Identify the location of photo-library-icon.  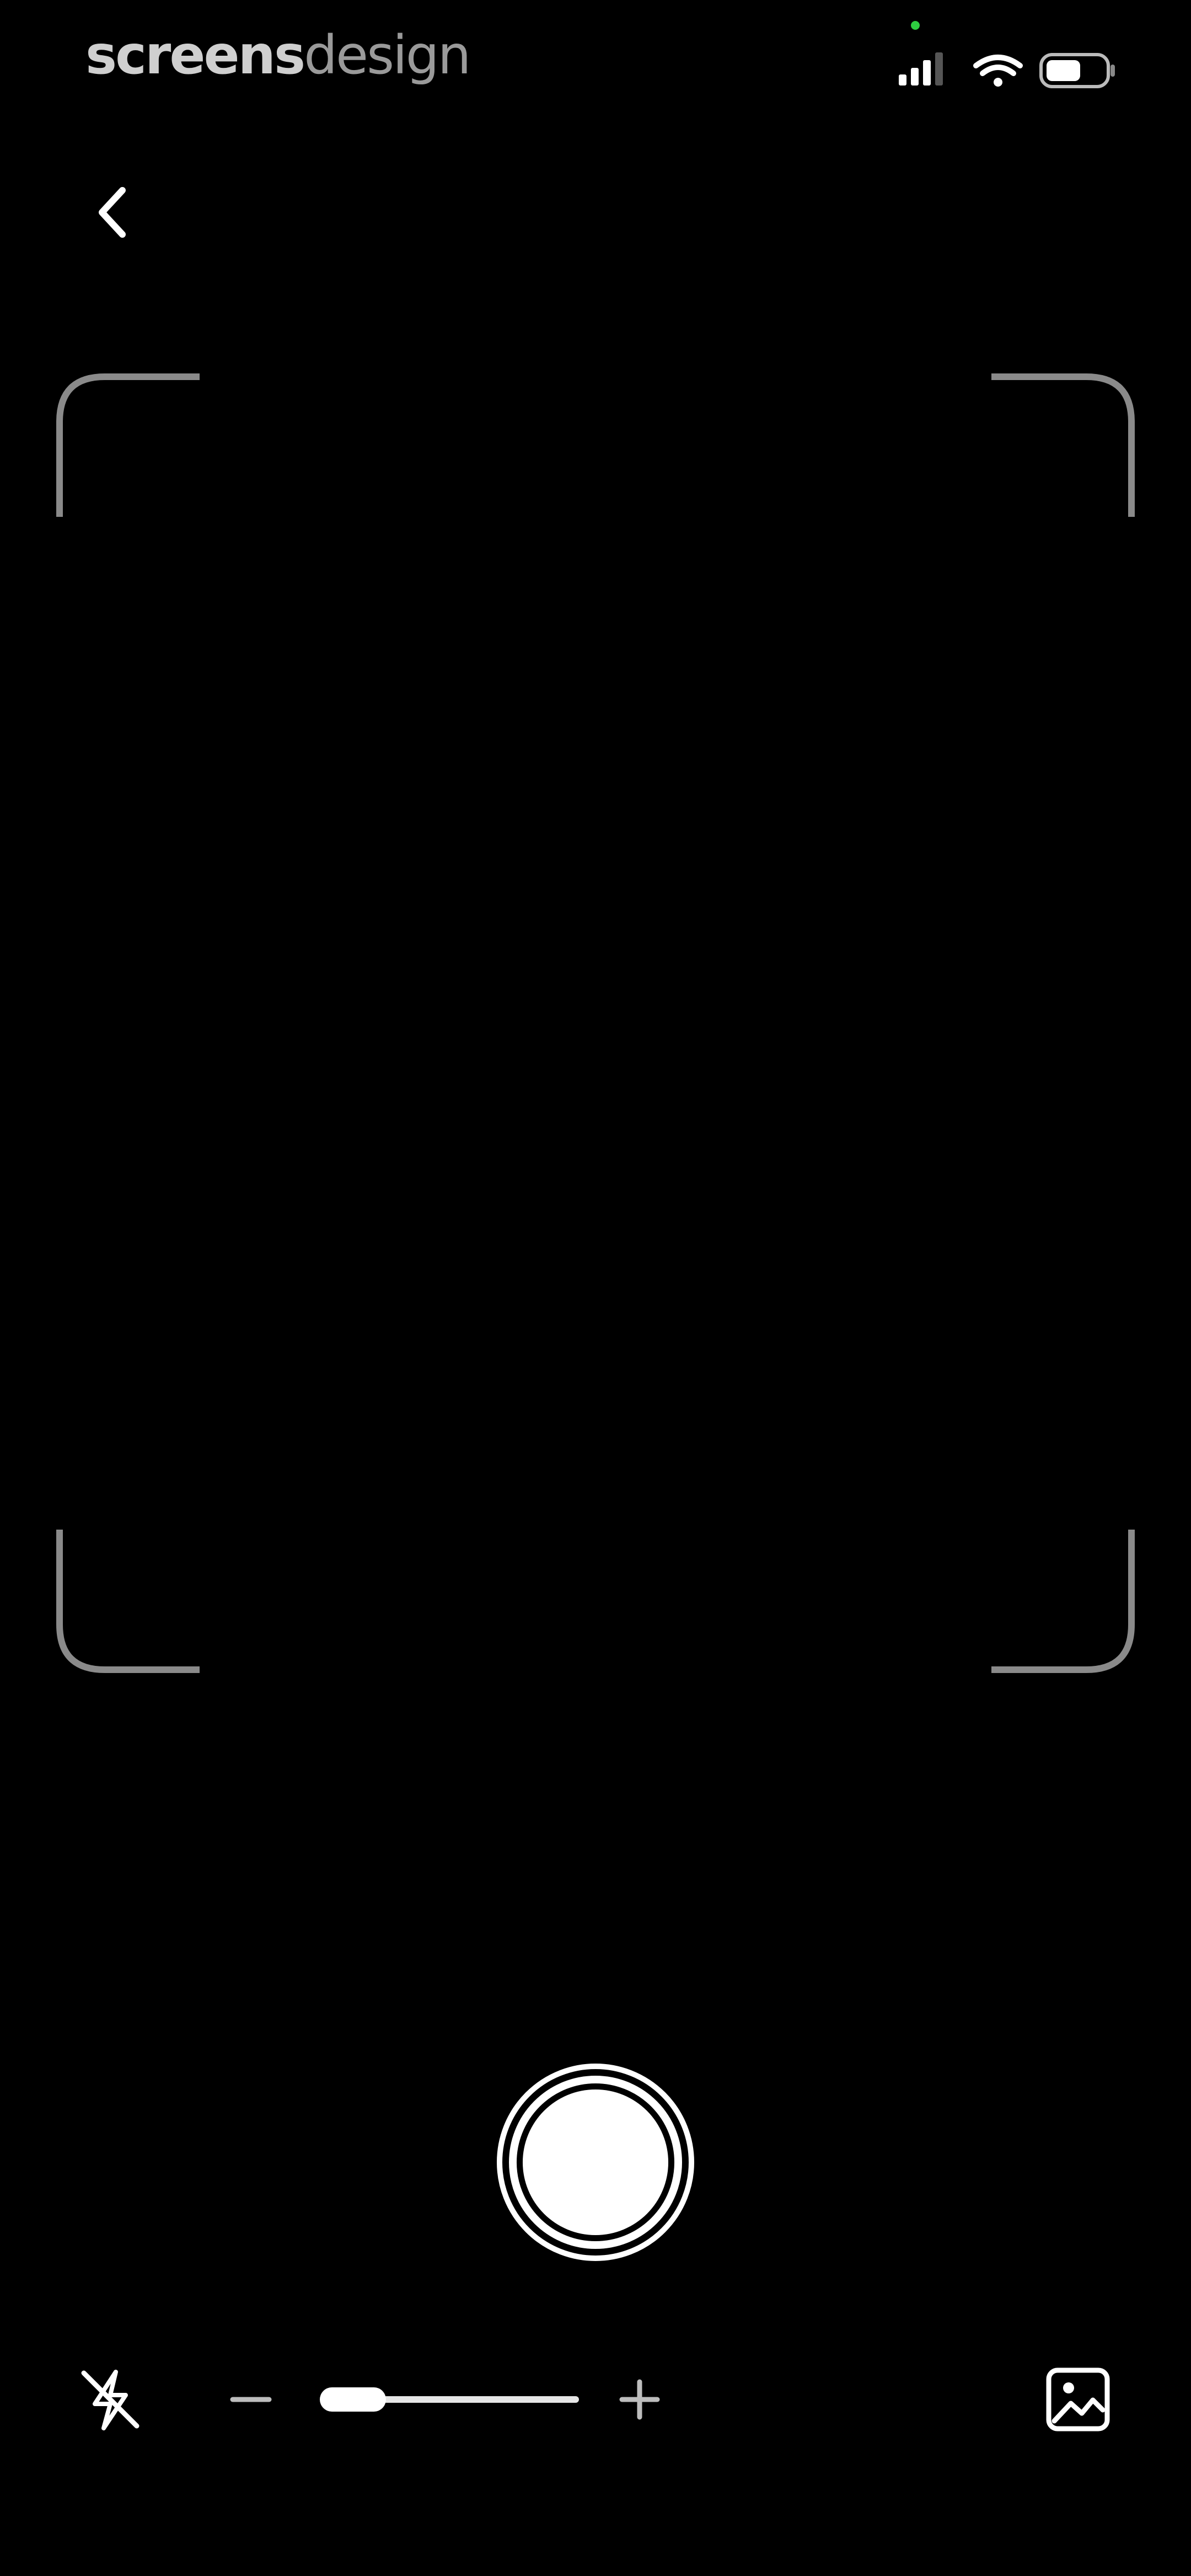
(1078, 2399).